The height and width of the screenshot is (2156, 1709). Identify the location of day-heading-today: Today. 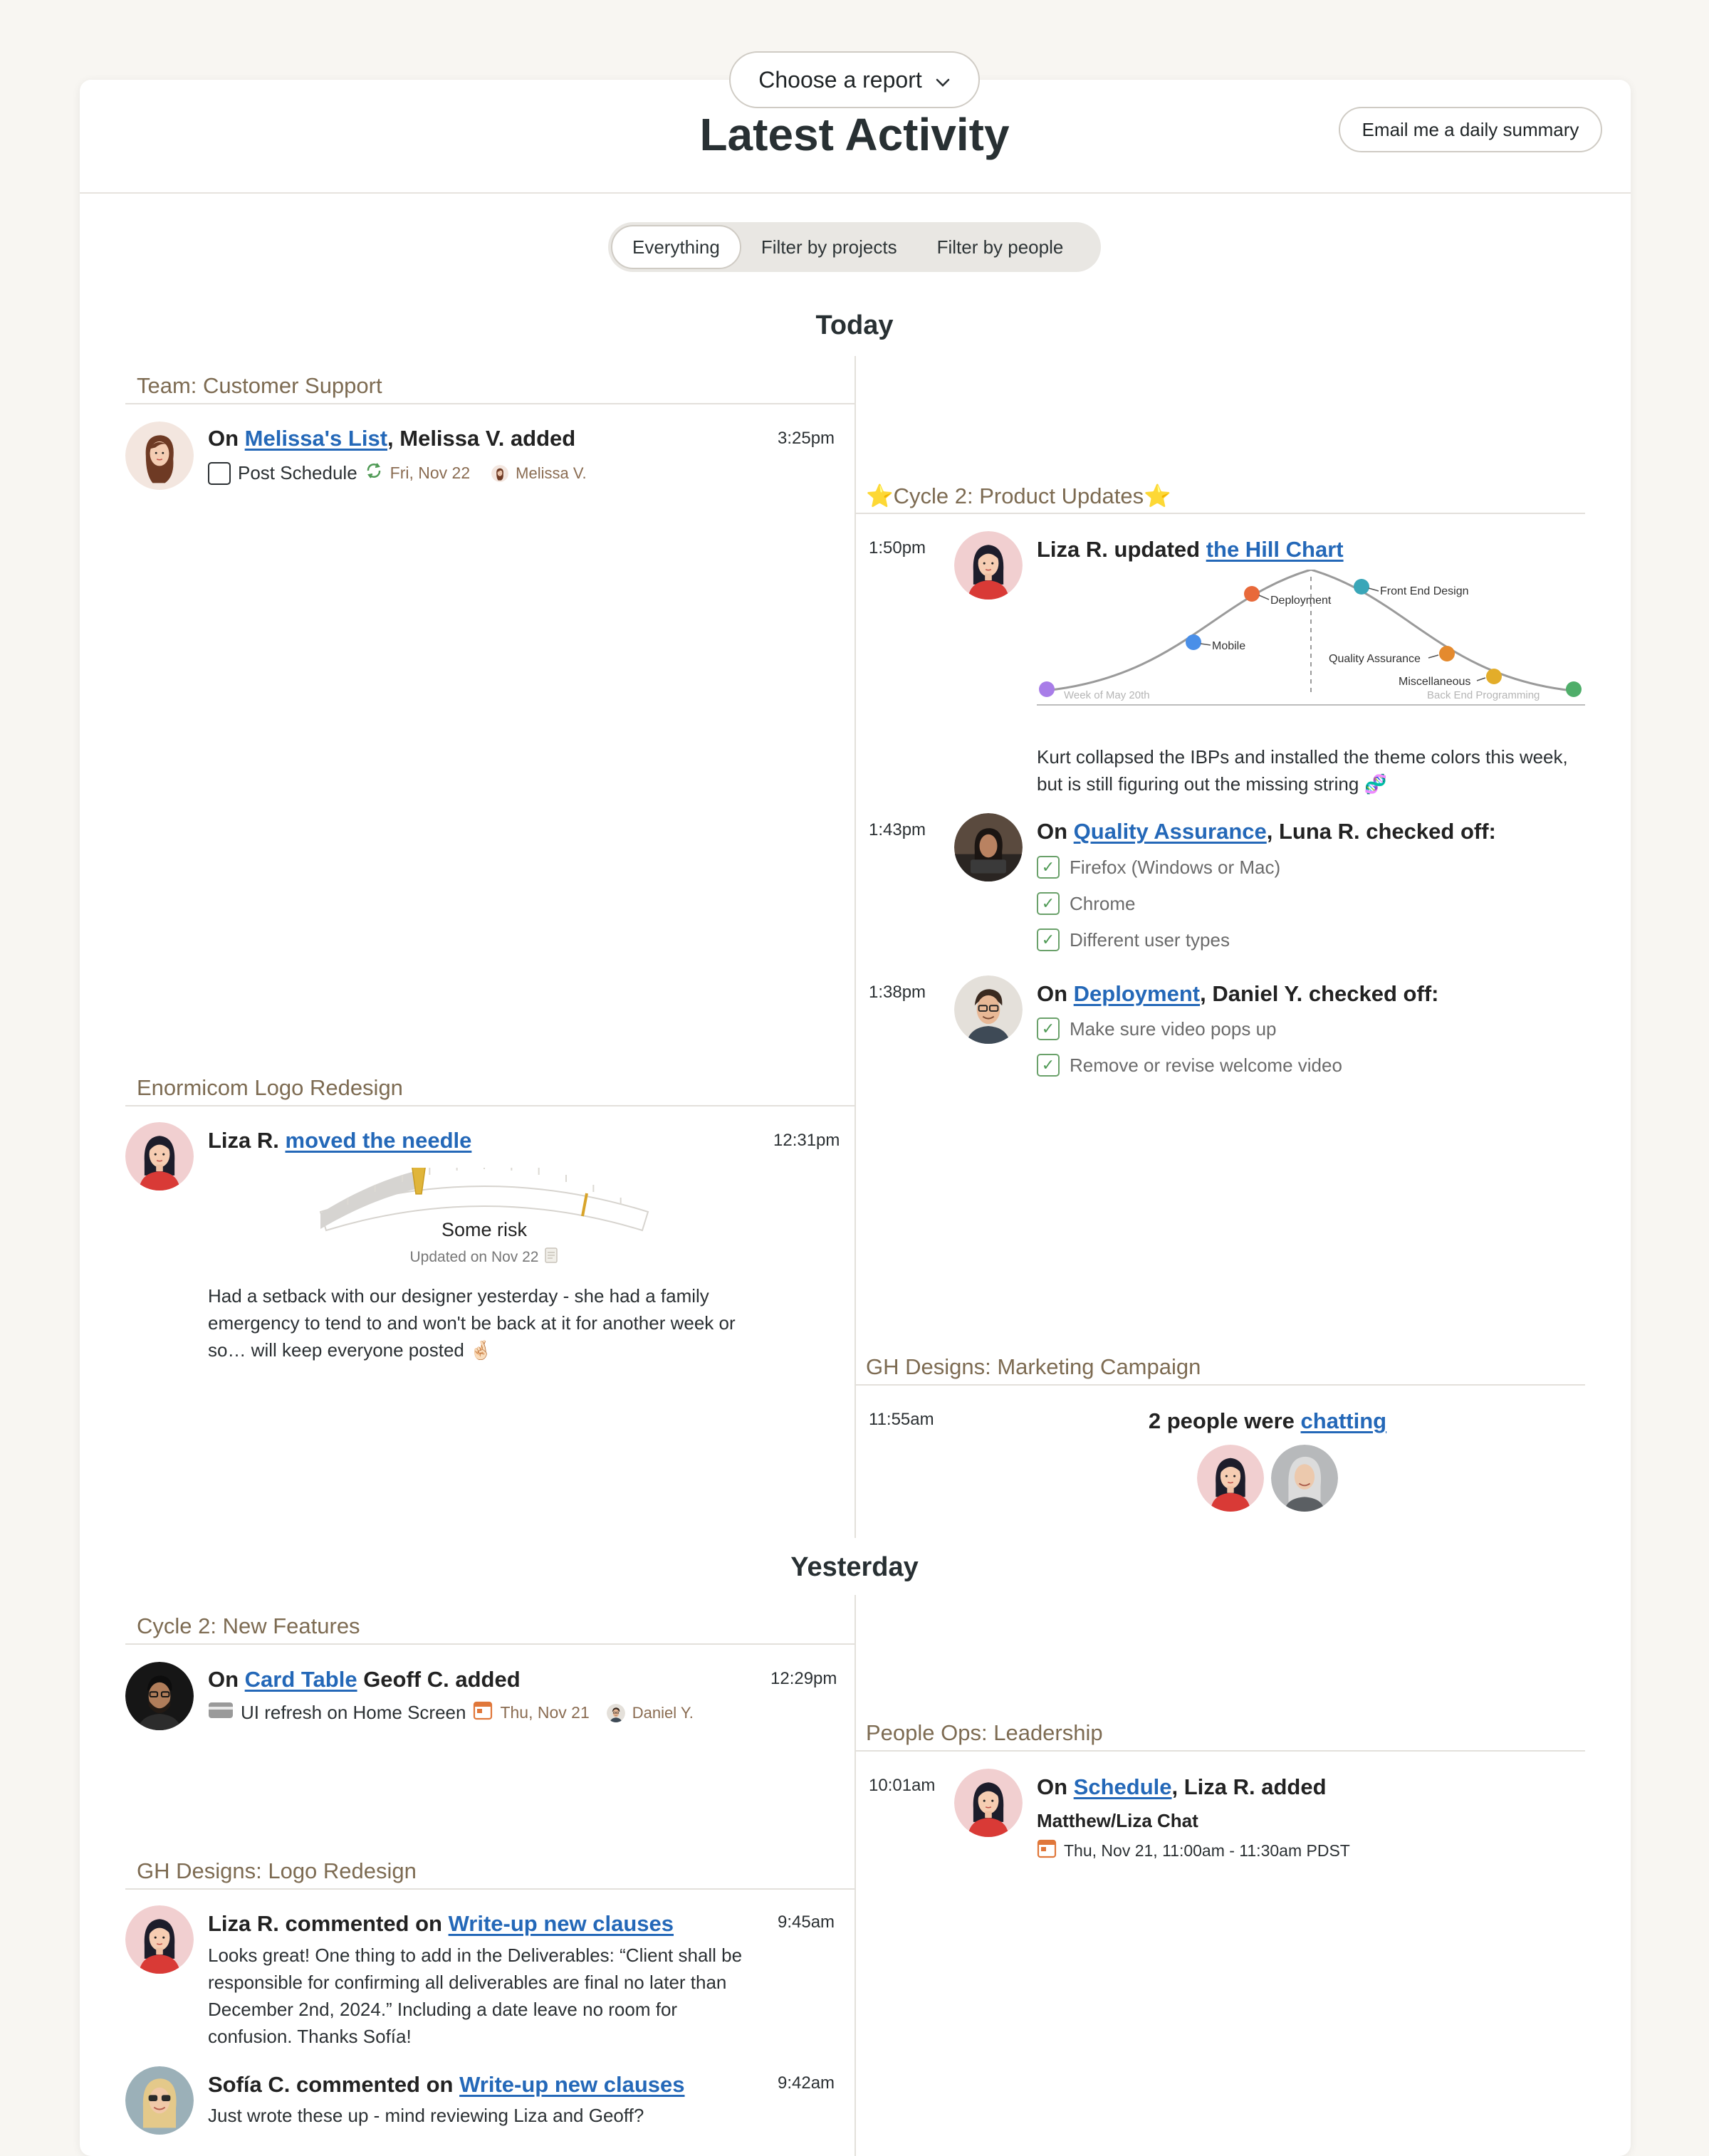
(854, 325).